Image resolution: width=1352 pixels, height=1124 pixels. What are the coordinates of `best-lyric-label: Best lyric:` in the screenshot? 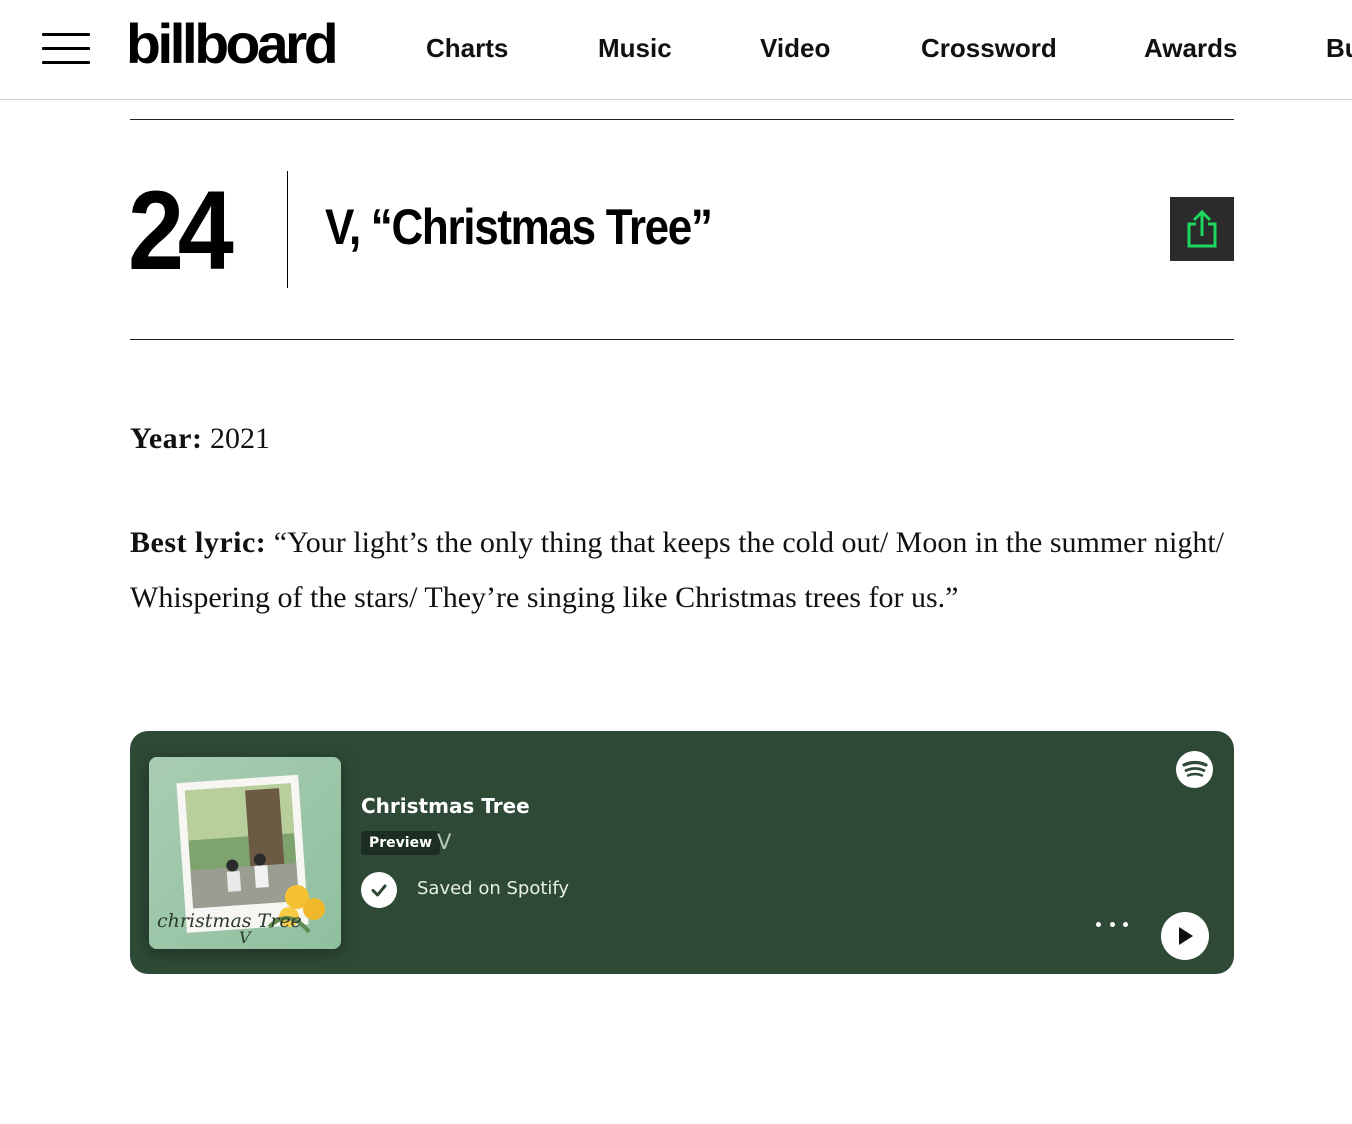 It's located at (198, 542).